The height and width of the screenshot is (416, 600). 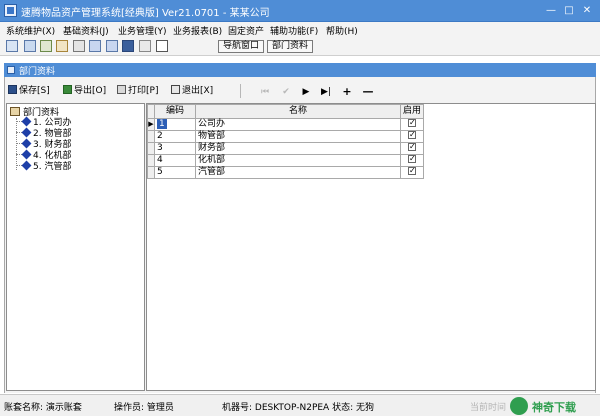 I want to click on table-row: 5 汽管部, so click(x=286, y=172).